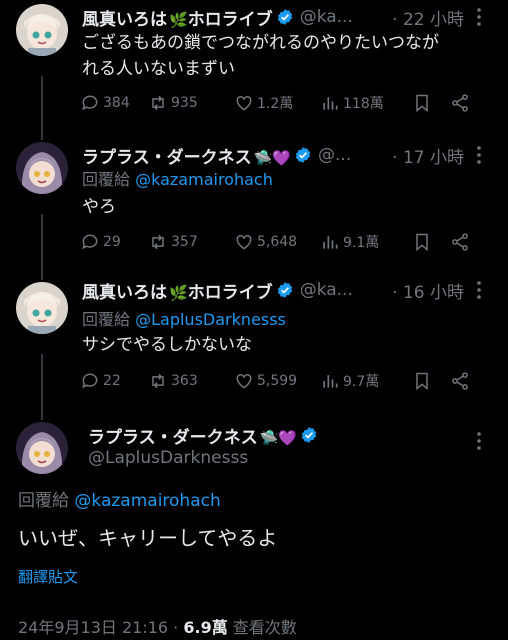 The height and width of the screenshot is (640, 508). Describe the element at coordinates (366, 242) in the screenshot. I see `views-button: 9.1萬` at that location.